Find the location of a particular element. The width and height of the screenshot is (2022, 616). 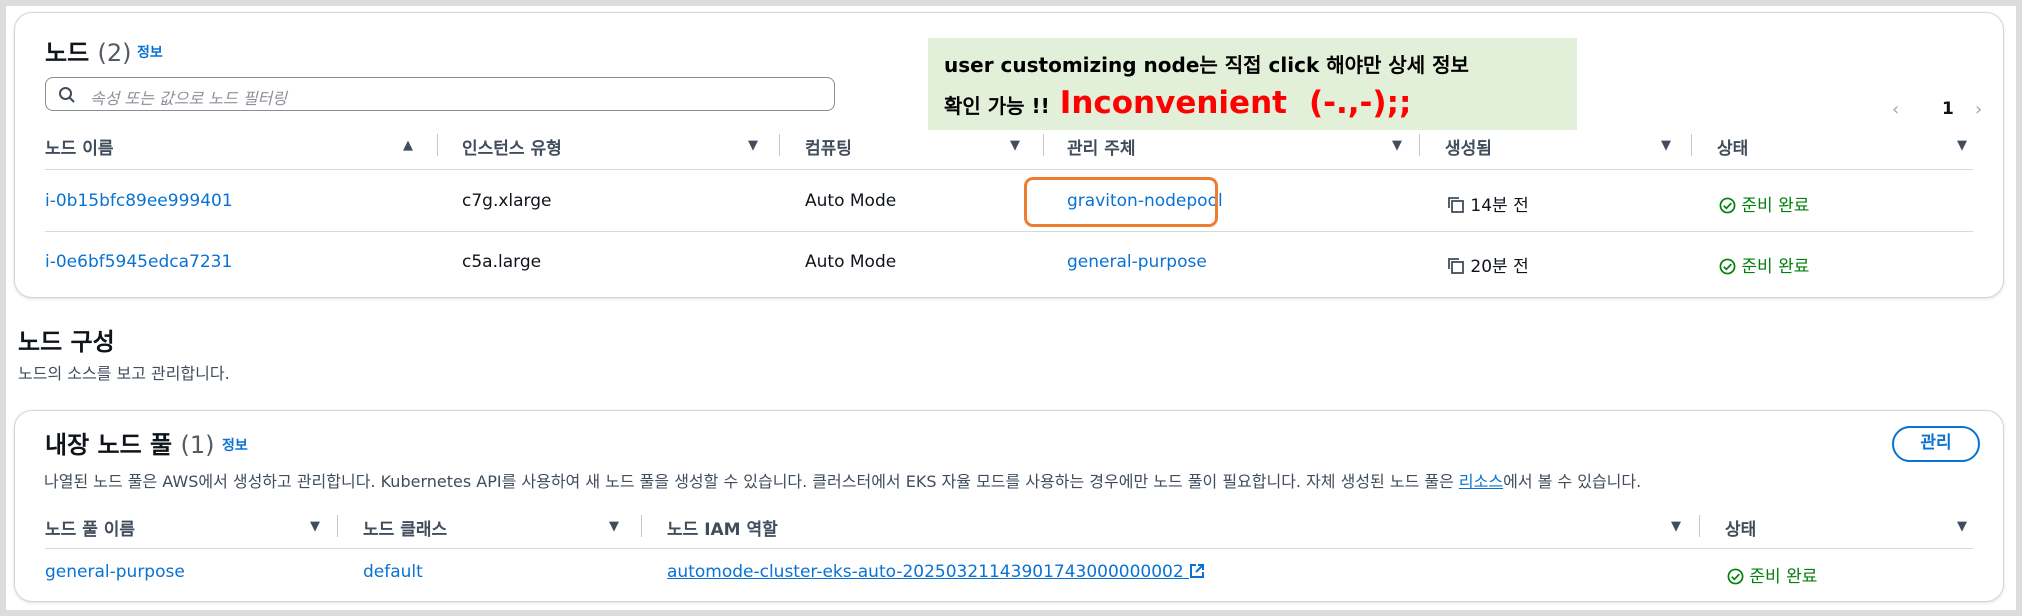

manage-button: 관리 is located at coordinates (1936, 444).